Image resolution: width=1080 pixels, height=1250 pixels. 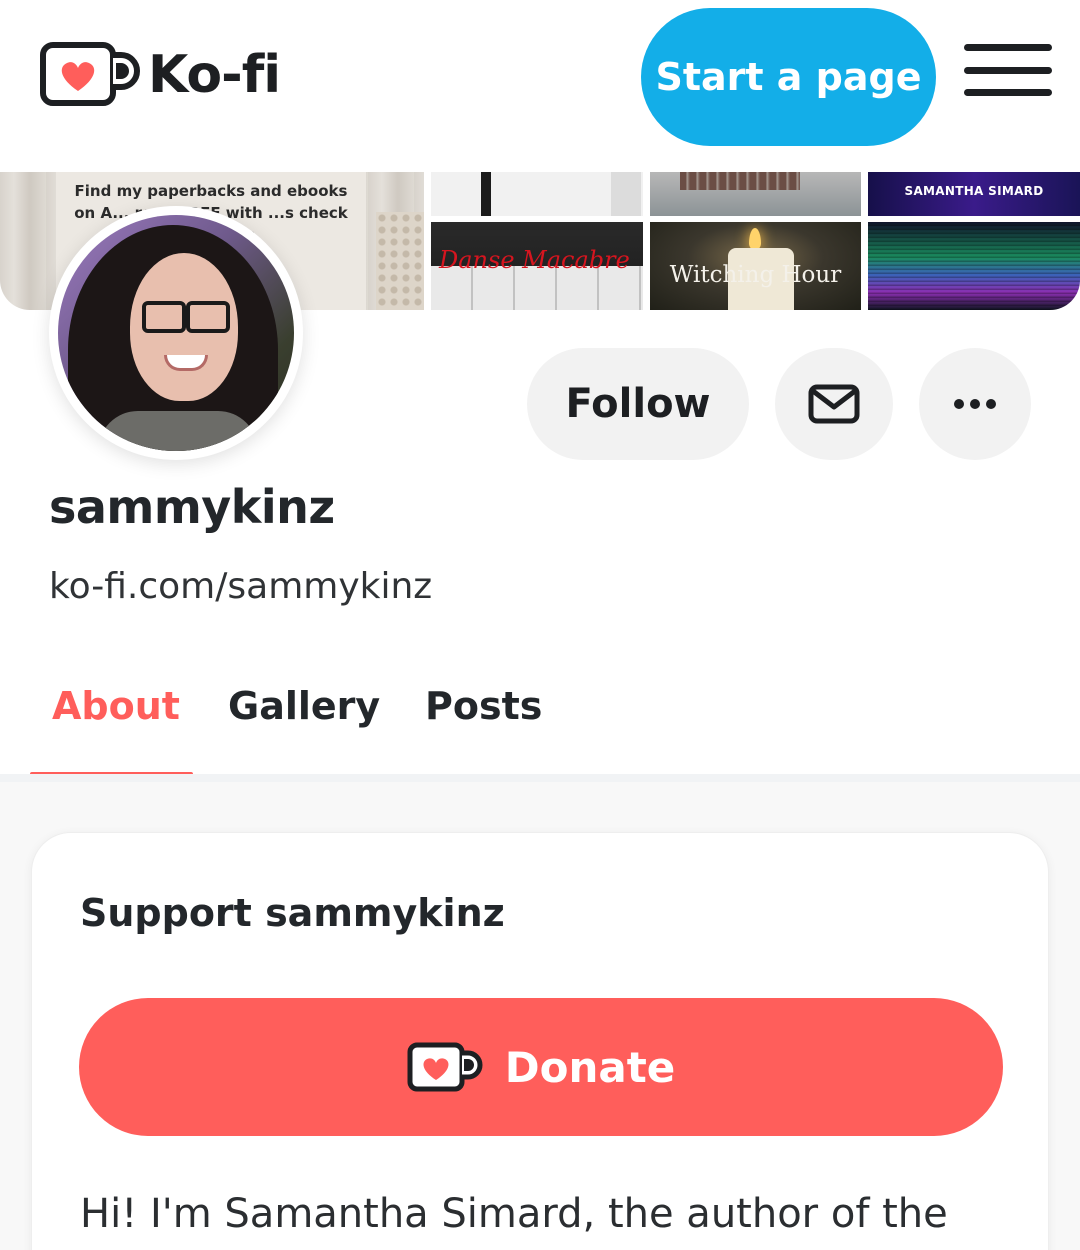 What do you see at coordinates (304, 706) in the screenshot?
I see `tab-gallery: Gallery` at bounding box center [304, 706].